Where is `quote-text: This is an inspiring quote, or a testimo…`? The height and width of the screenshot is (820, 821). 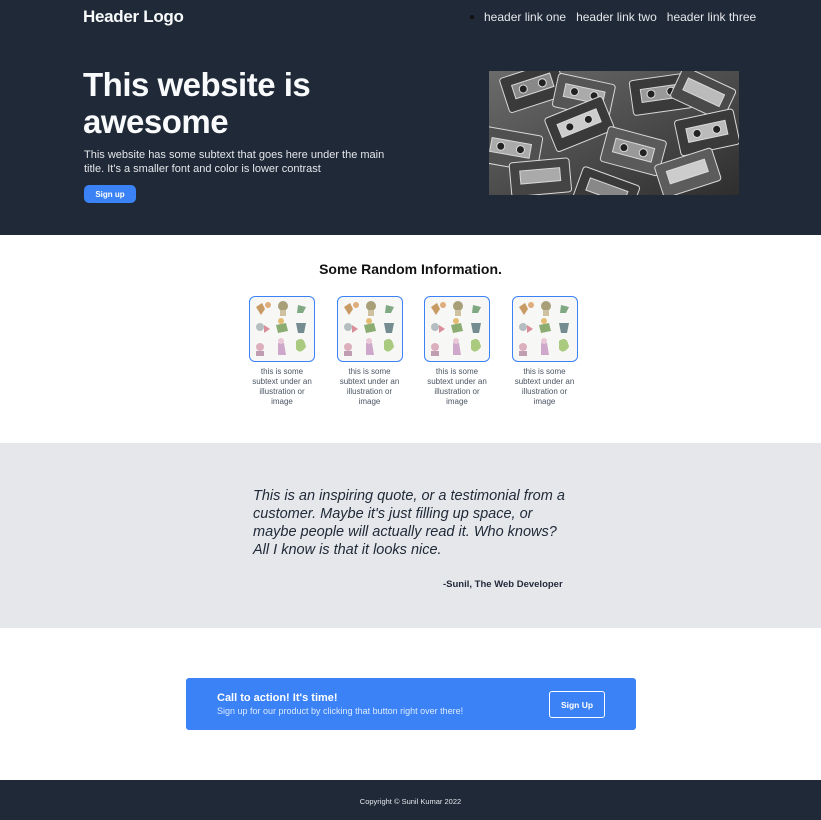
quote-text: This is an inspiring quote, or a testimo… is located at coordinates (409, 523).